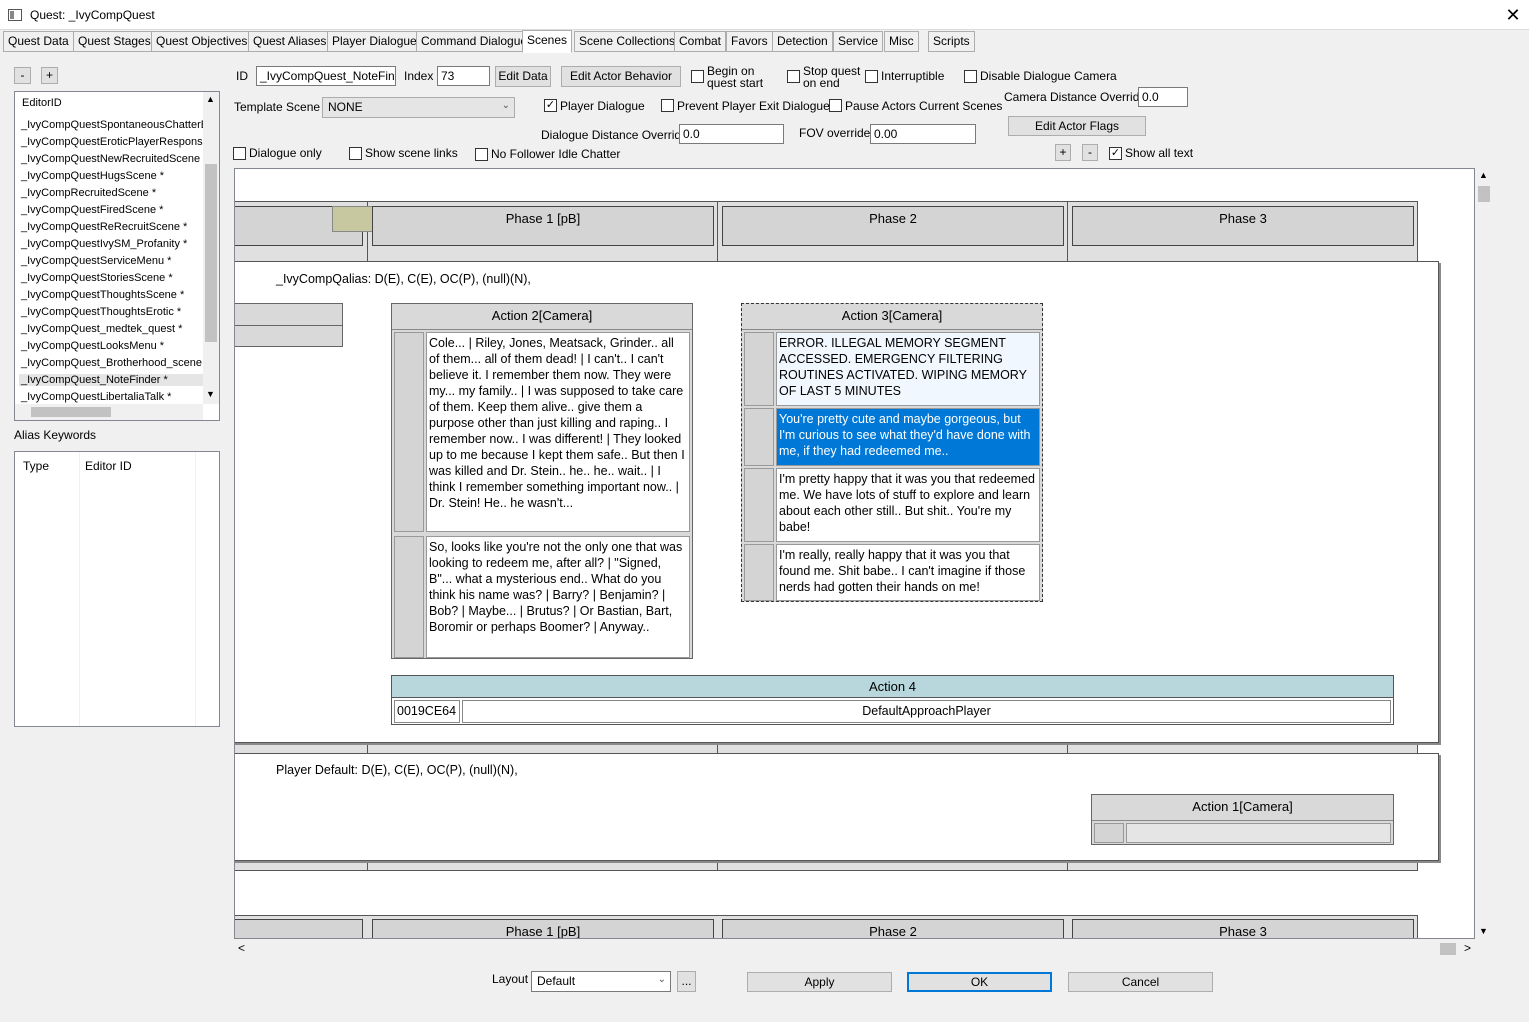  What do you see at coordinates (115, 363) in the screenshot?
I see `list-item: _IvyCompQuest_Brotherhood_scene *` at bounding box center [115, 363].